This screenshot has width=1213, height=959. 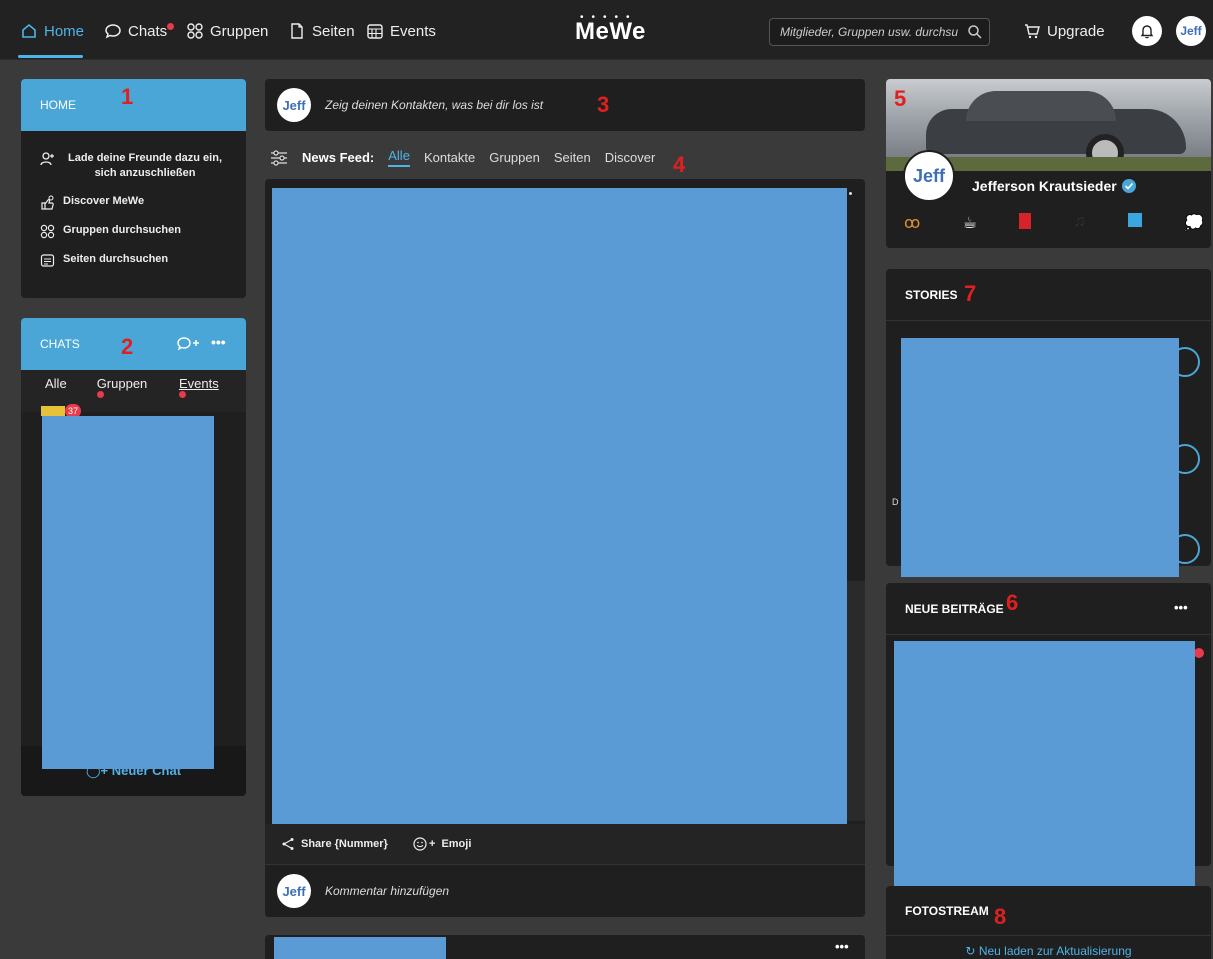 What do you see at coordinates (387, 891) in the screenshot?
I see `comment-placeholder: Kommentar hinzufügen` at bounding box center [387, 891].